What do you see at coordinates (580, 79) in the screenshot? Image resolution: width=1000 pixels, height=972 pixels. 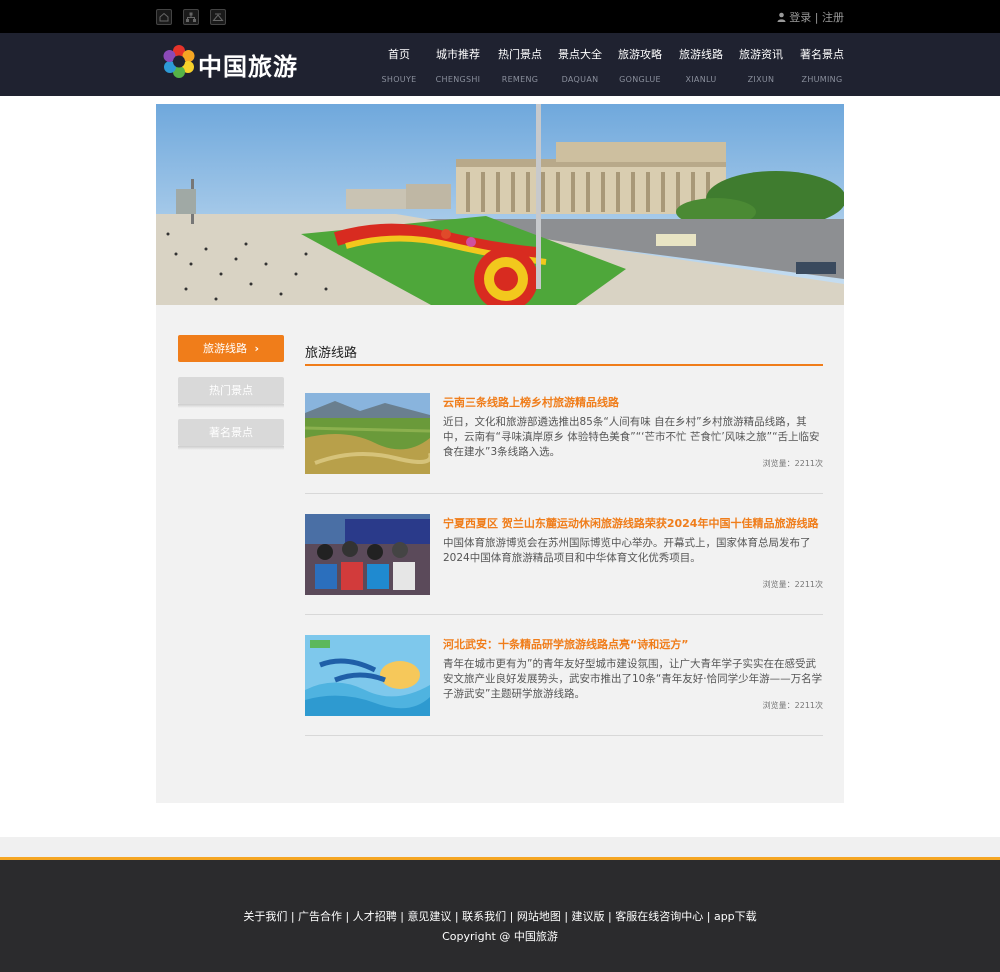 I see `nav-sublabel: DAQUAN` at bounding box center [580, 79].